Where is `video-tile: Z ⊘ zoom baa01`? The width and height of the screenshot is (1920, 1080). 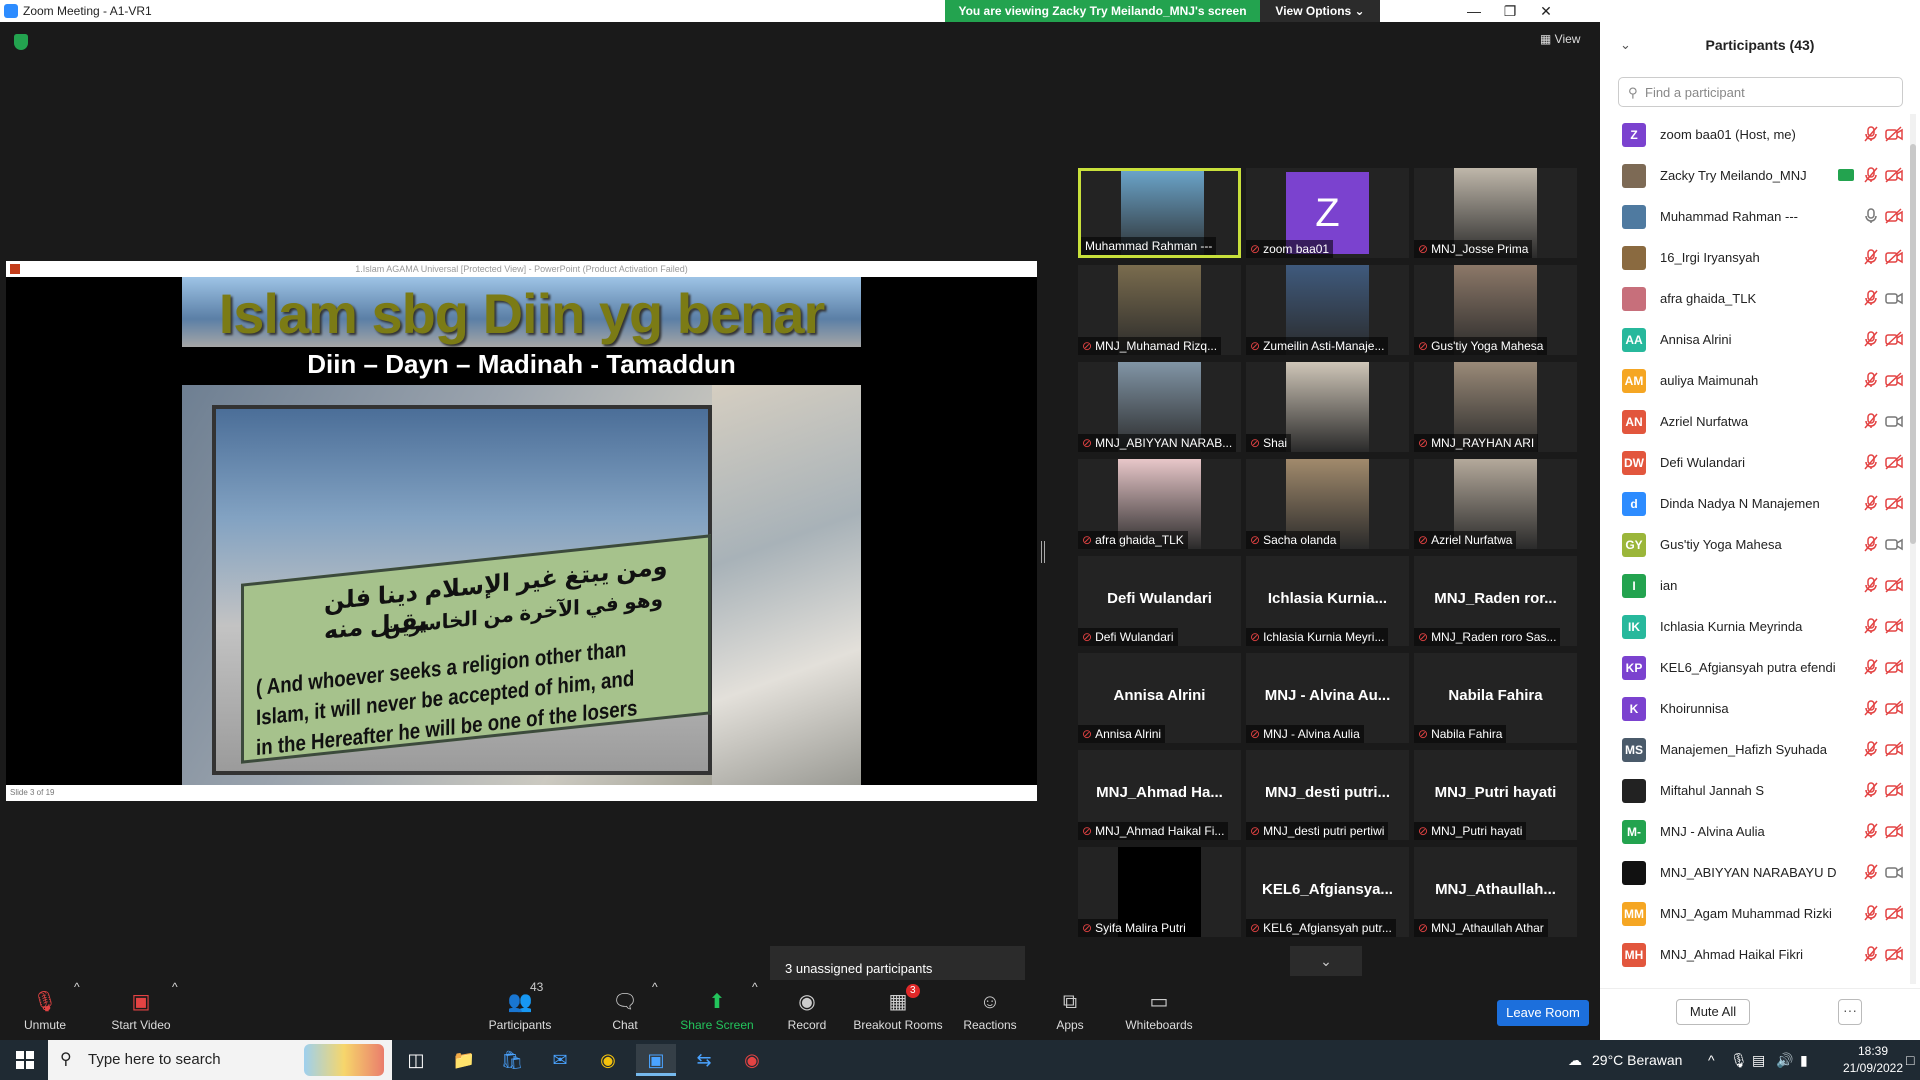 video-tile: Z ⊘ zoom baa01 is located at coordinates (1327, 213).